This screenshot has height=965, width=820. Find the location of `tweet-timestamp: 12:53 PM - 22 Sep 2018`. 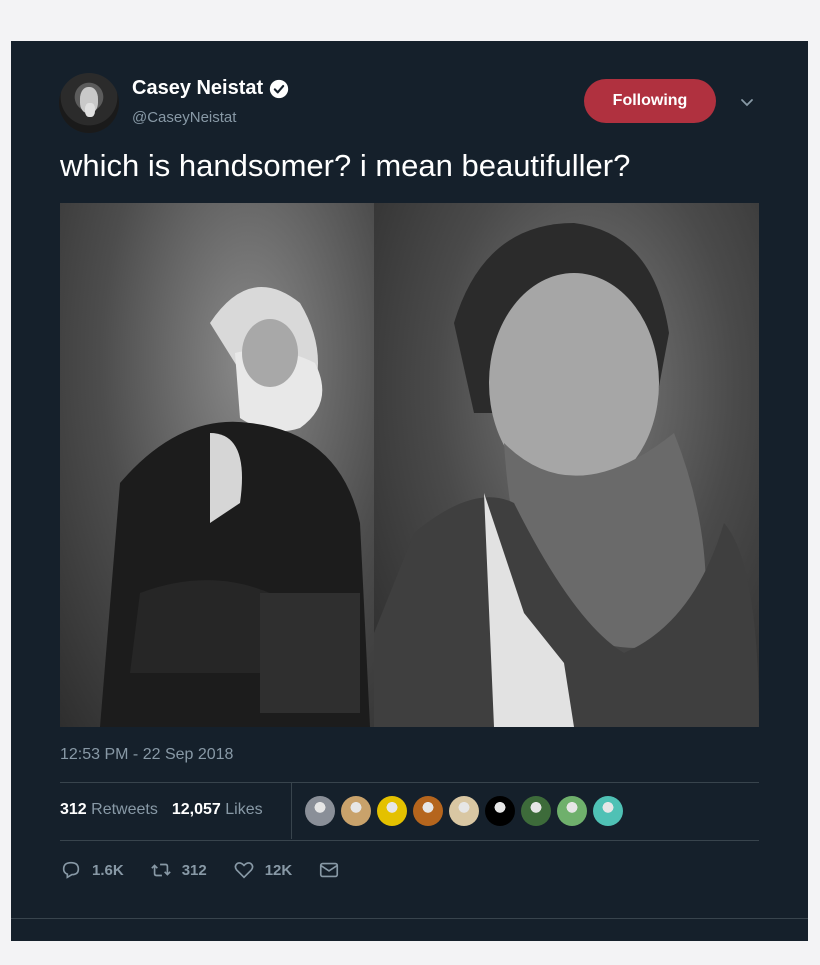

tweet-timestamp: 12:53 PM - 22 Sep 2018 is located at coordinates (146, 755).